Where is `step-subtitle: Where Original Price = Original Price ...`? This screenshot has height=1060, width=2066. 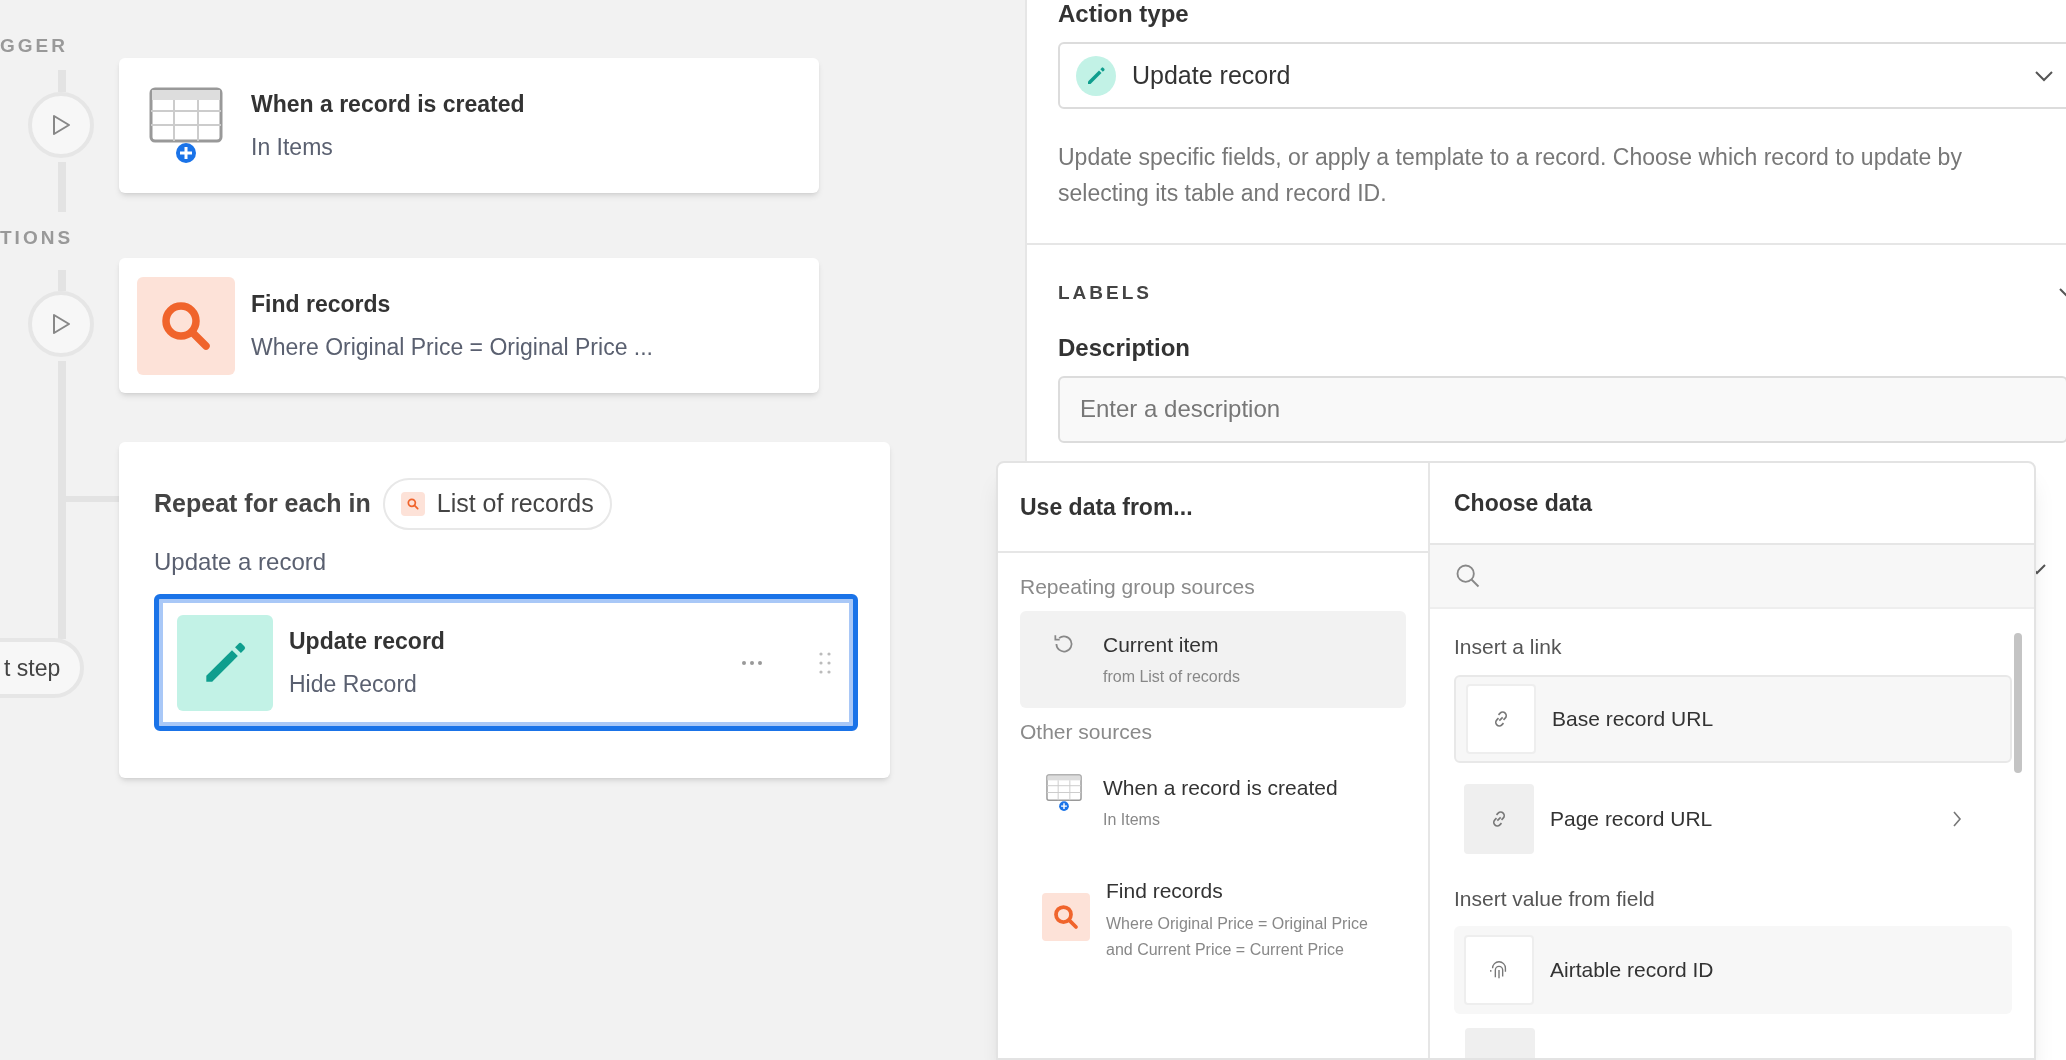
step-subtitle: Where Original Price = Original Price ... is located at coordinates (452, 347).